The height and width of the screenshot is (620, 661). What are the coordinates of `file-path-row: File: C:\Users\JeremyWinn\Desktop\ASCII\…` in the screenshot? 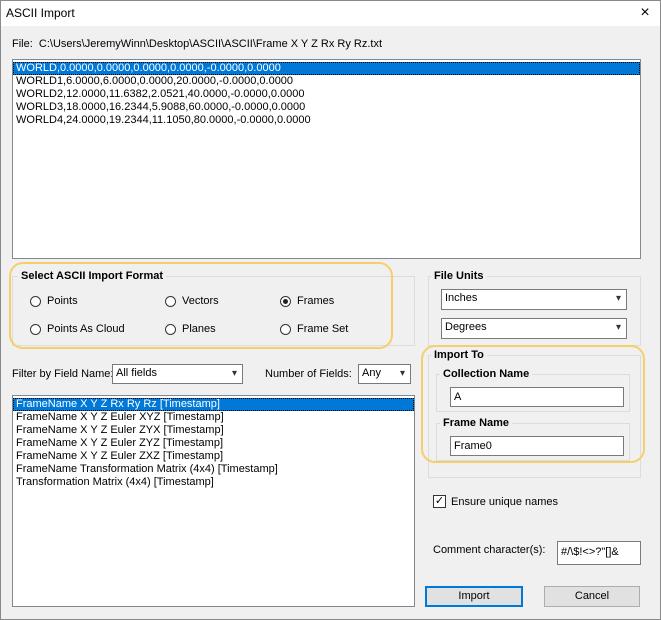 It's located at (197, 44).